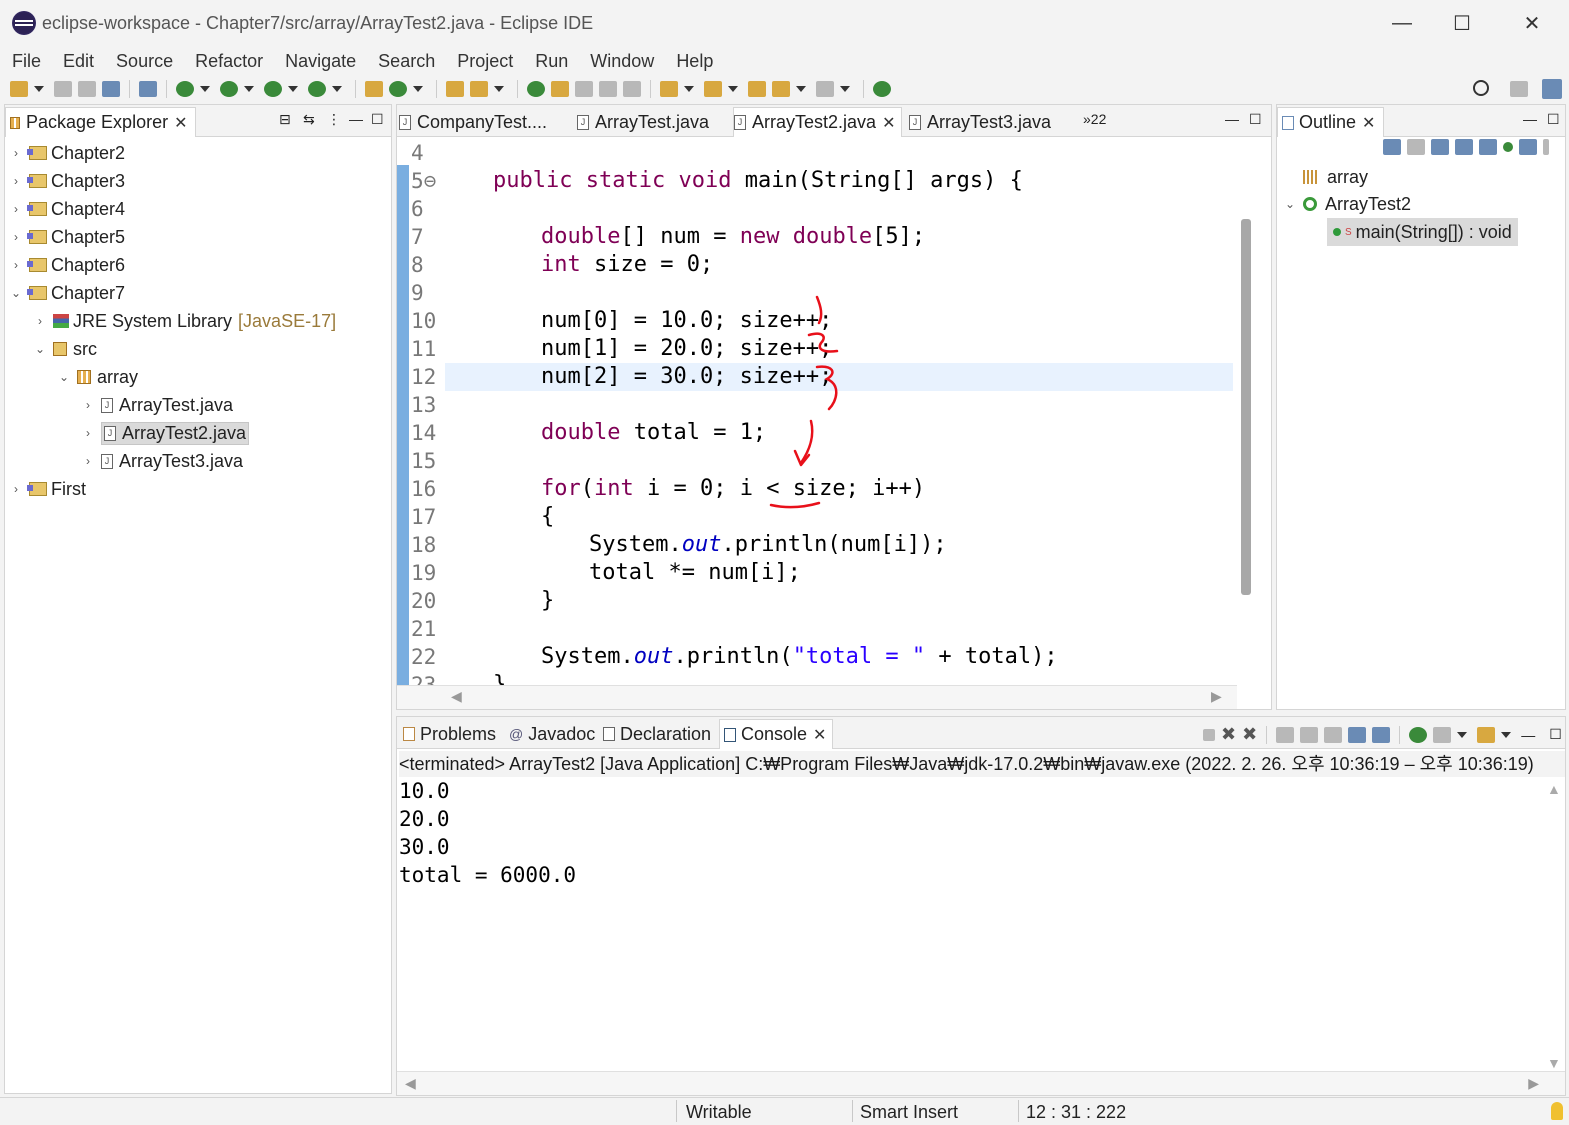  Describe the element at coordinates (157, 405) in the screenshot. I see `tree-item-arraytest: › J ArrayTest.java` at that location.